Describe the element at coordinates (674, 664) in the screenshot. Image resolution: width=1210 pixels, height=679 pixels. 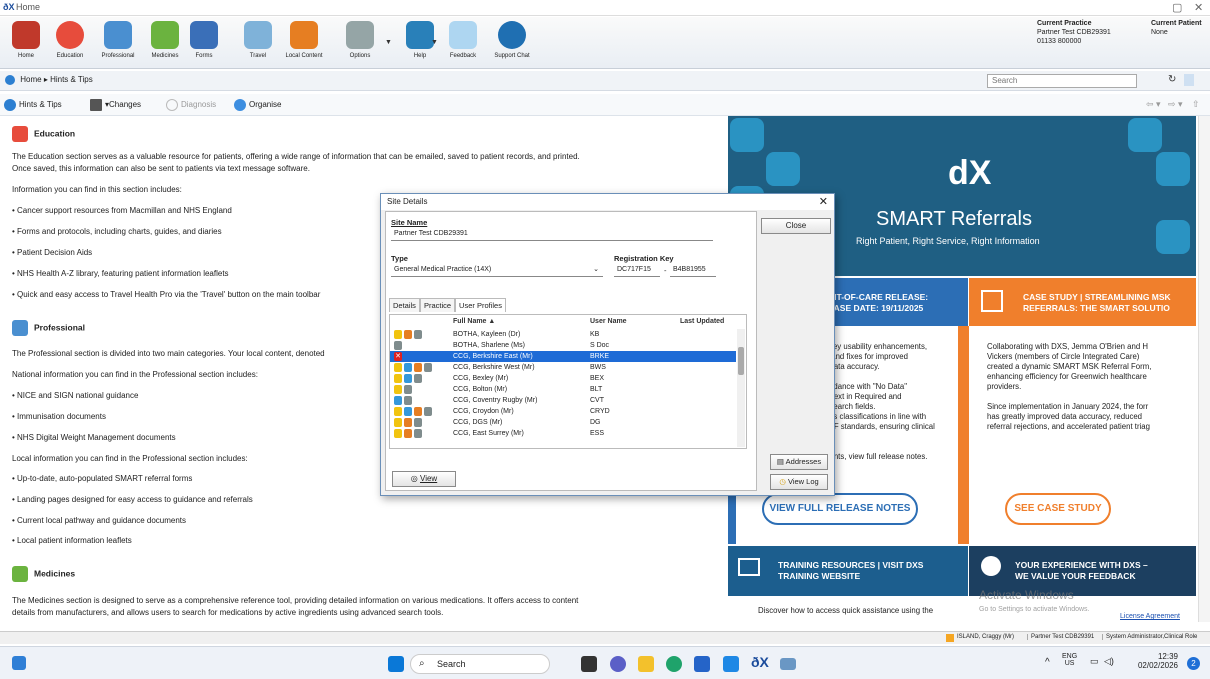
I see `edge-icon` at that location.